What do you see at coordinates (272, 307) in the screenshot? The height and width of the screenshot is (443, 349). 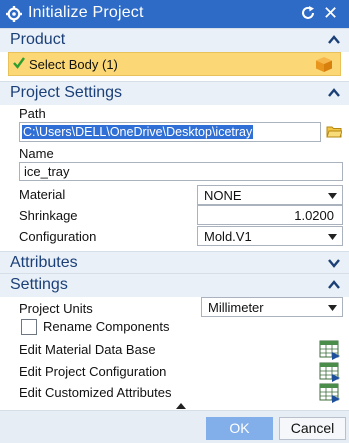 I see `project-units-dropdown: Millimeter` at bounding box center [272, 307].